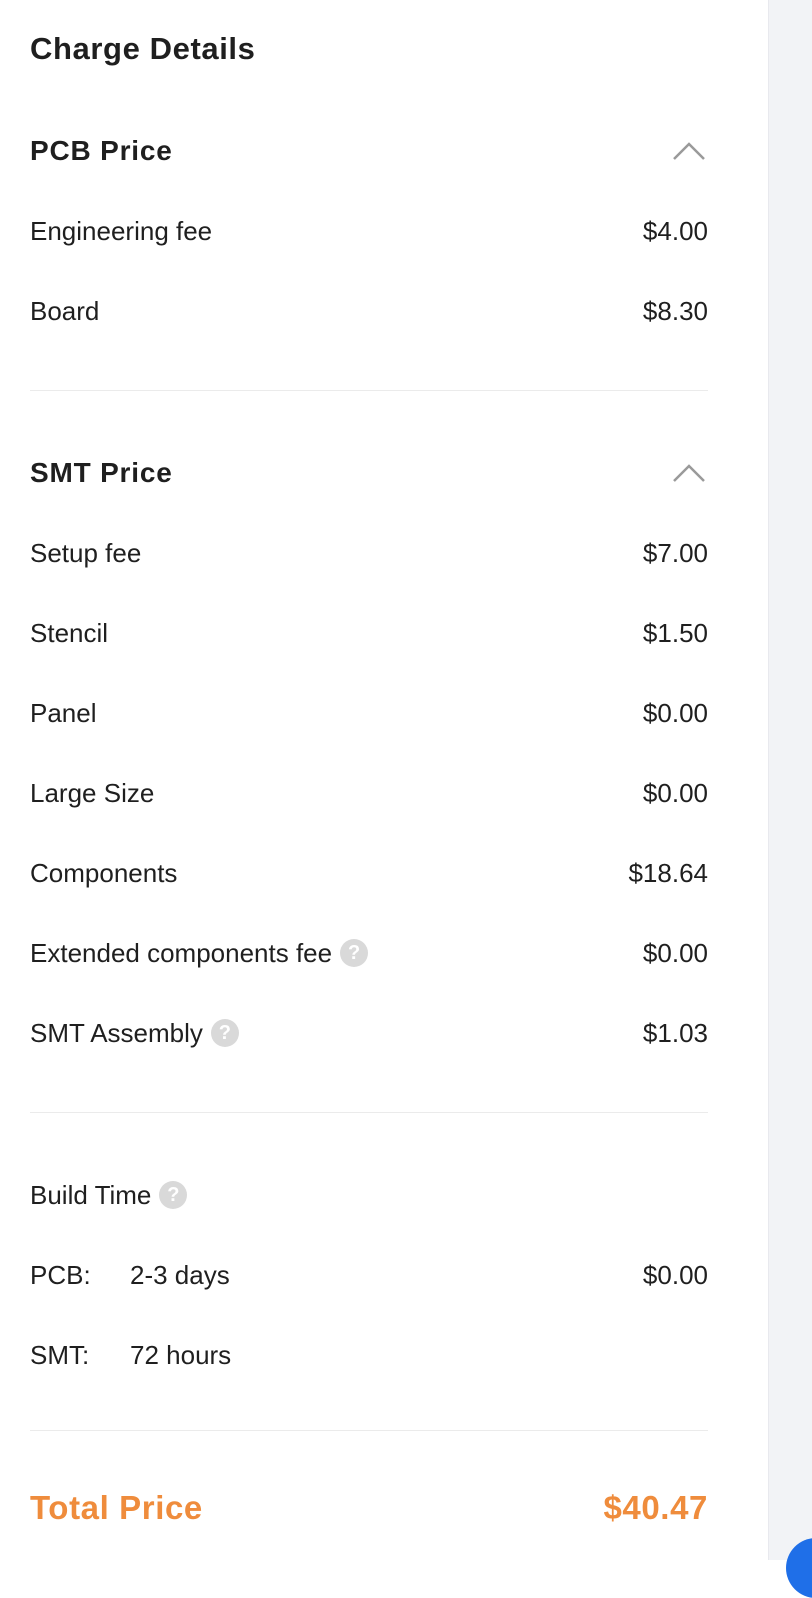  I want to click on row-value: $7.00, so click(675, 553).